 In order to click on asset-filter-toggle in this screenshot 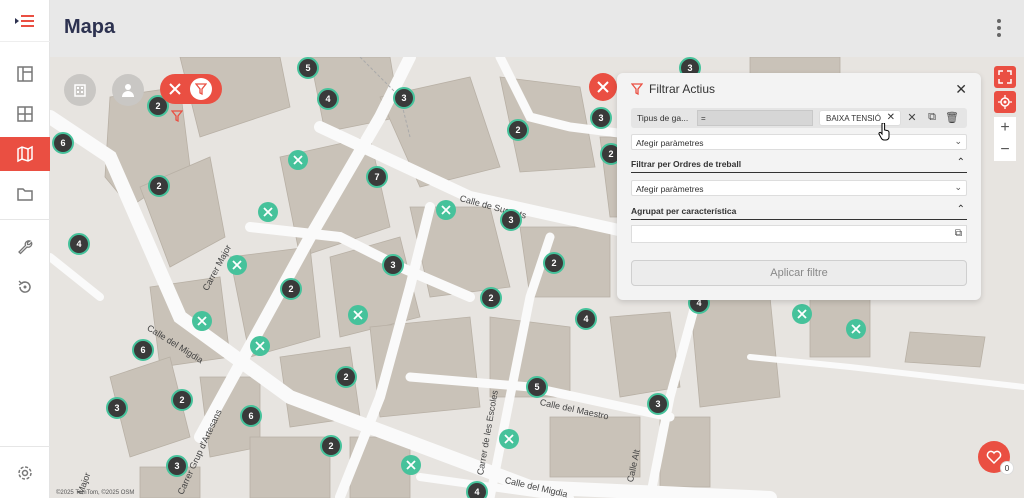, I will do `click(603, 87)`.